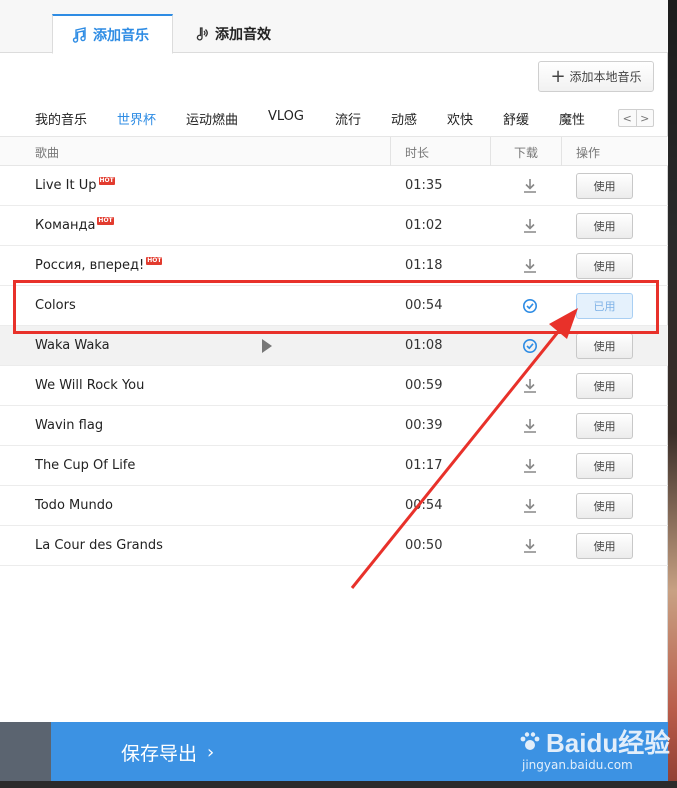 The width and height of the screenshot is (677, 788). I want to click on sound-effect-icon, so click(202, 34).